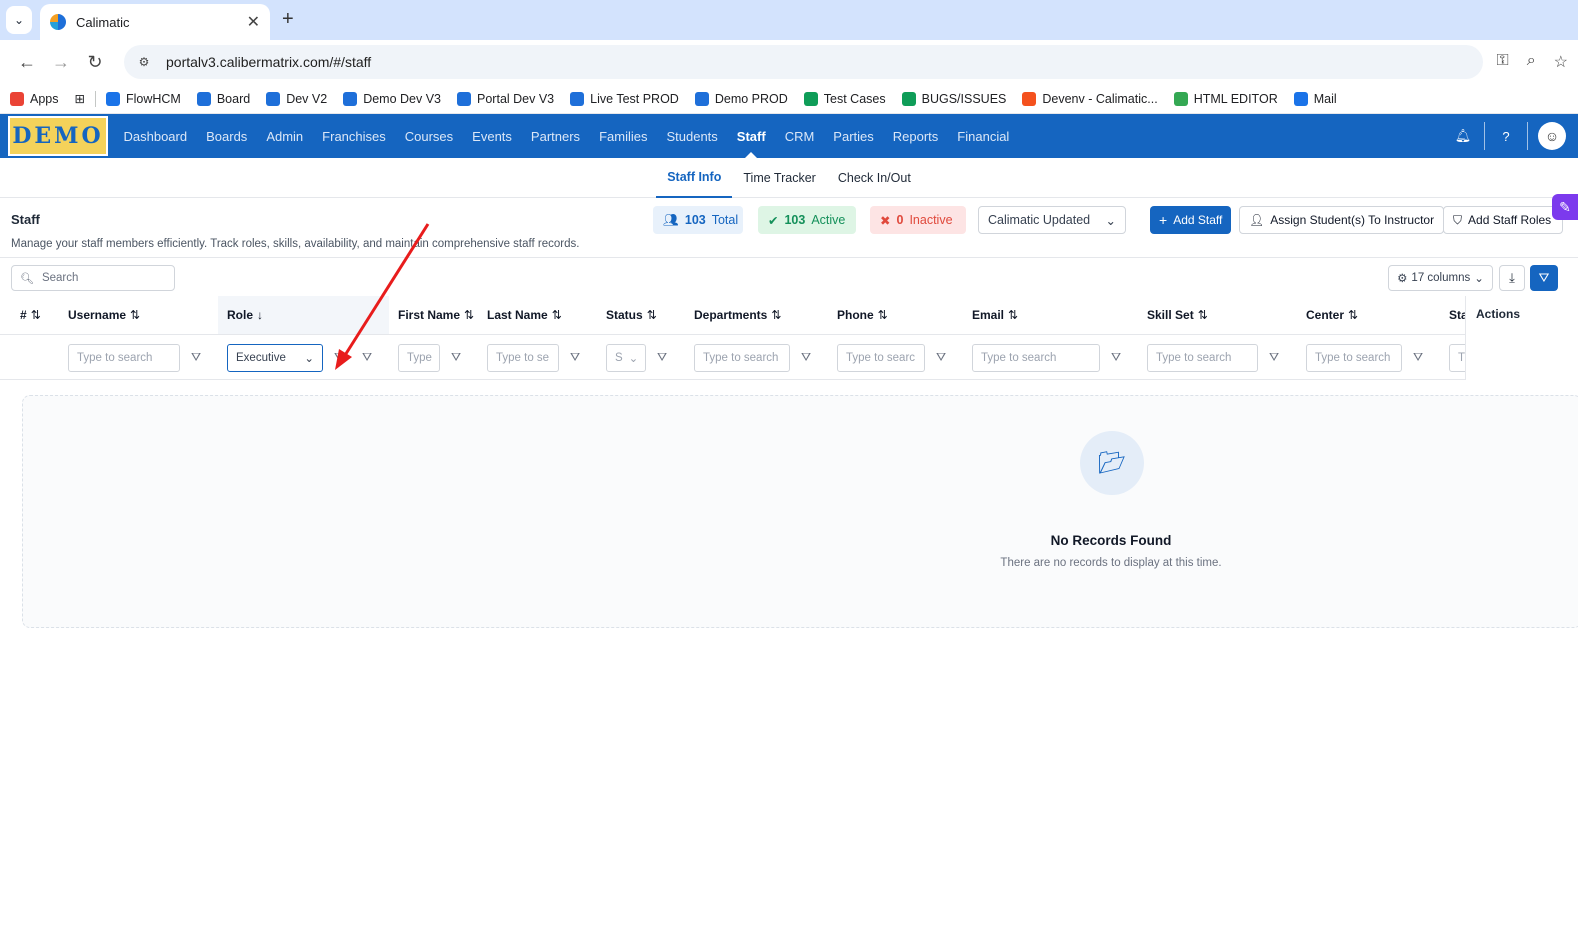  What do you see at coordinates (555, 136) in the screenshot?
I see `nav-item-partners: Partners` at bounding box center [555, 136].